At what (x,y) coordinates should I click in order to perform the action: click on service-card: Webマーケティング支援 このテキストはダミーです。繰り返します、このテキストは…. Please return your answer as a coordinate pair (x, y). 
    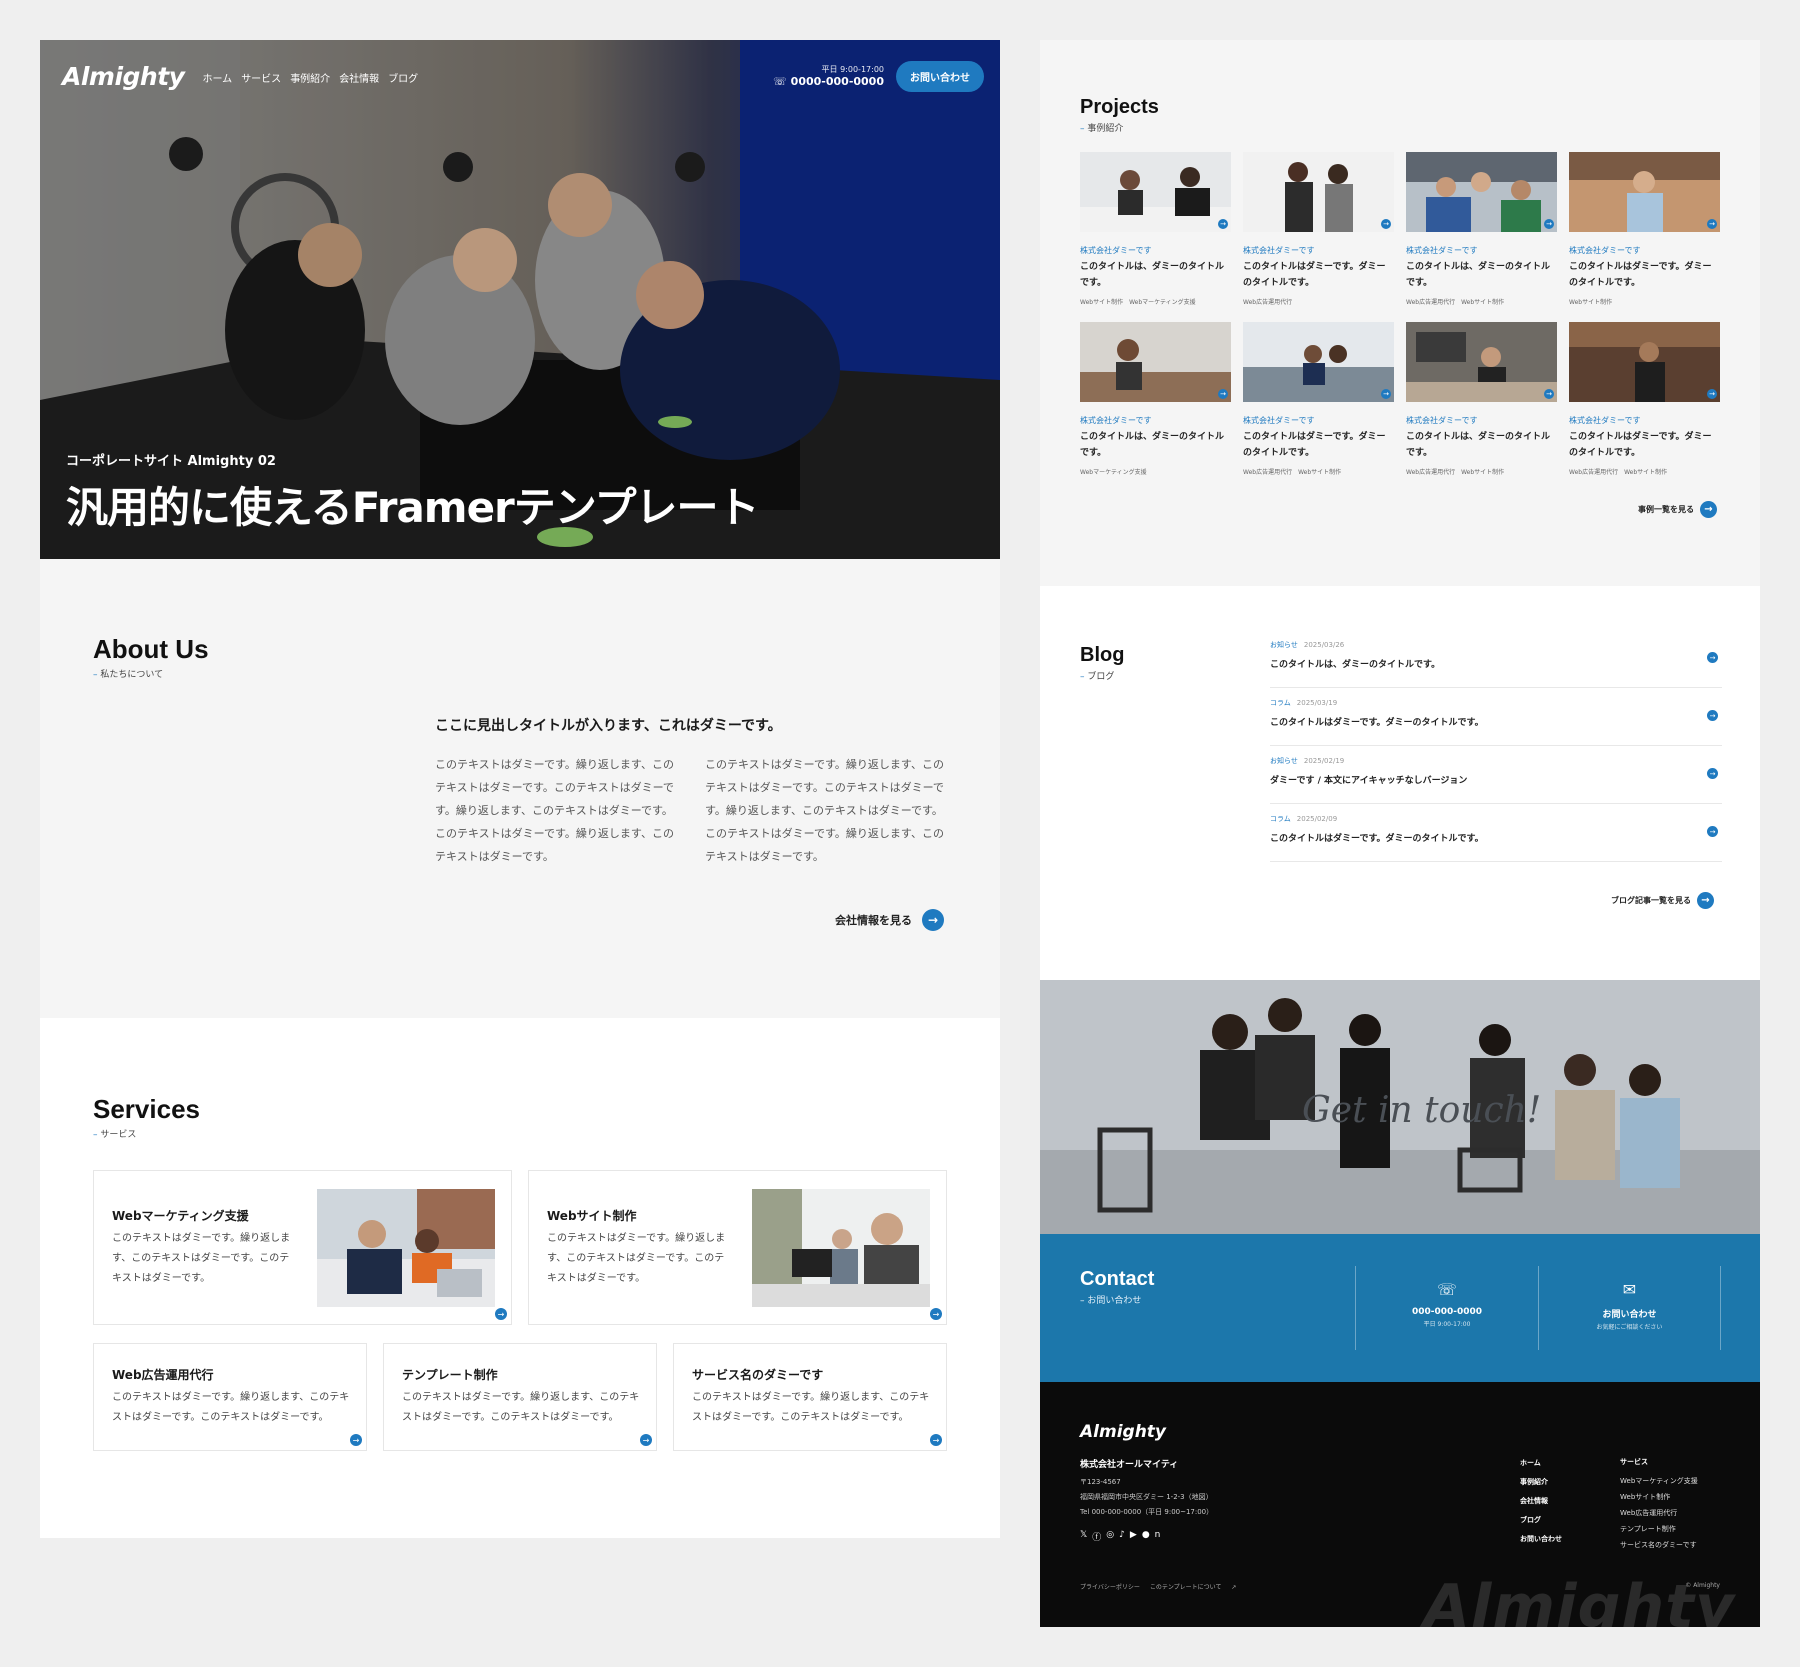
    Looking at the image, I should click on (302, 1247).